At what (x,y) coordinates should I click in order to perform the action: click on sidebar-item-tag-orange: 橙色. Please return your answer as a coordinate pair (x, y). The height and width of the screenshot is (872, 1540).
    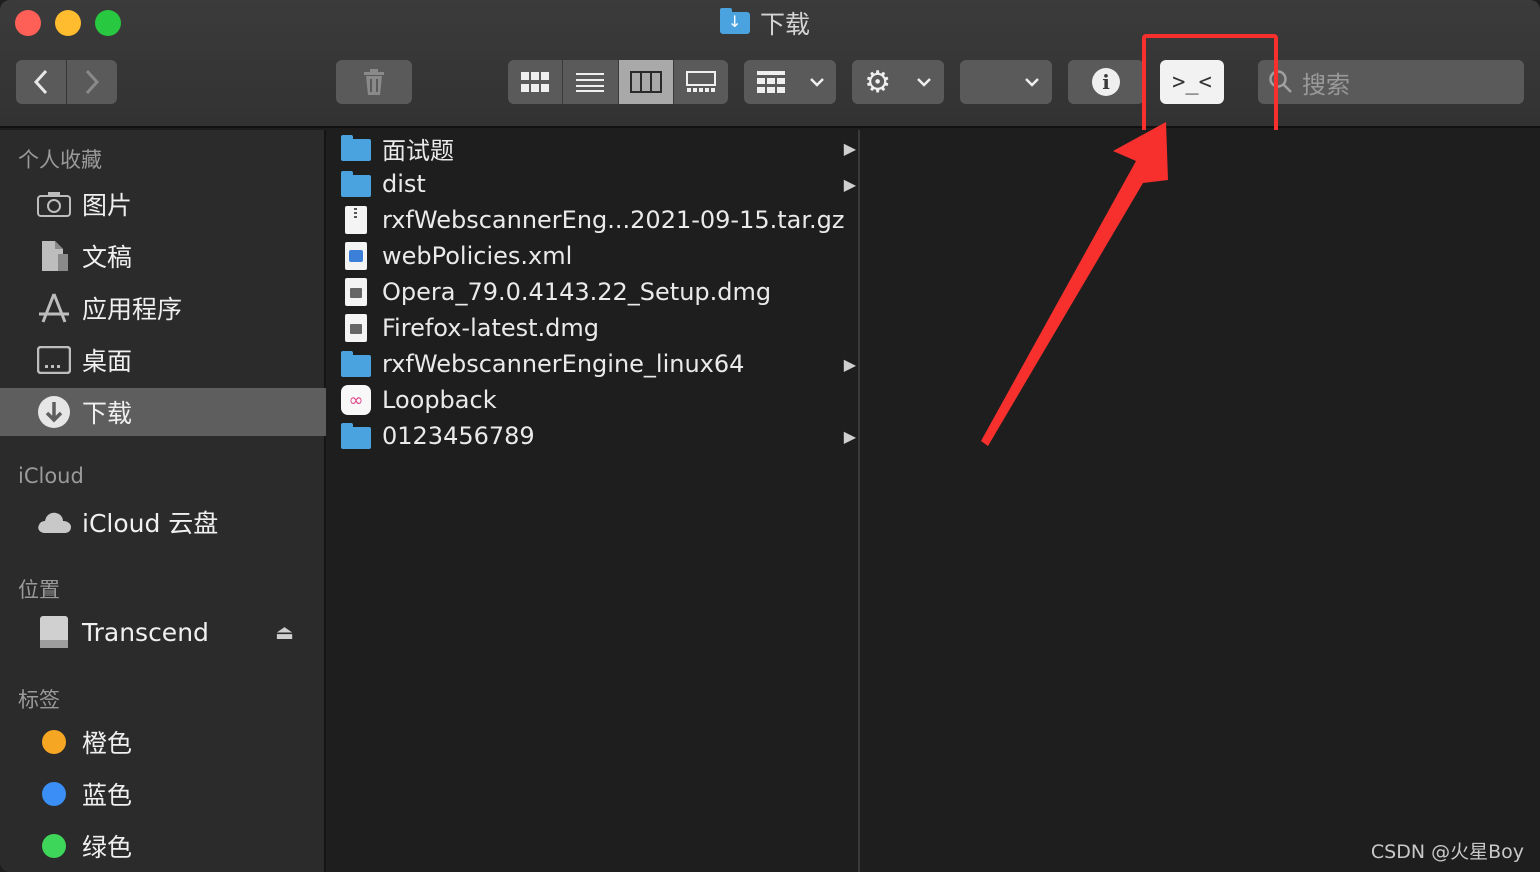
    Looking at the image, I should click on (163, 742).